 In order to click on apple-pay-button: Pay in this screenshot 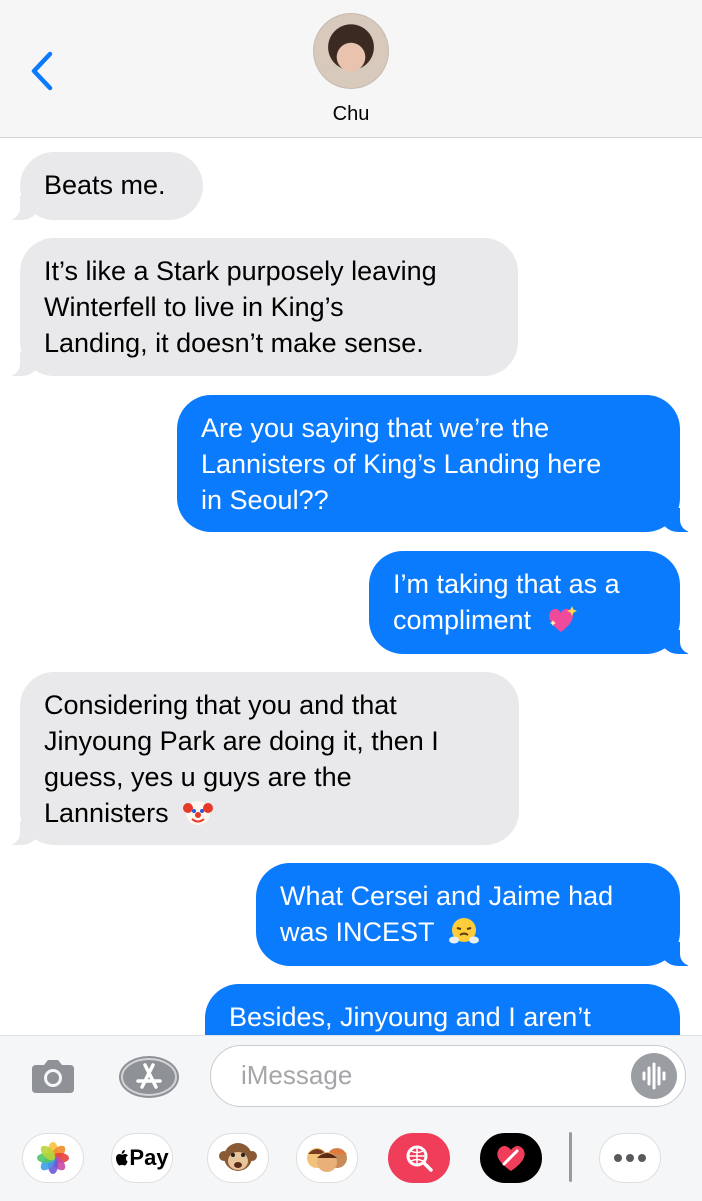, I will do `click(142, 1160)`.